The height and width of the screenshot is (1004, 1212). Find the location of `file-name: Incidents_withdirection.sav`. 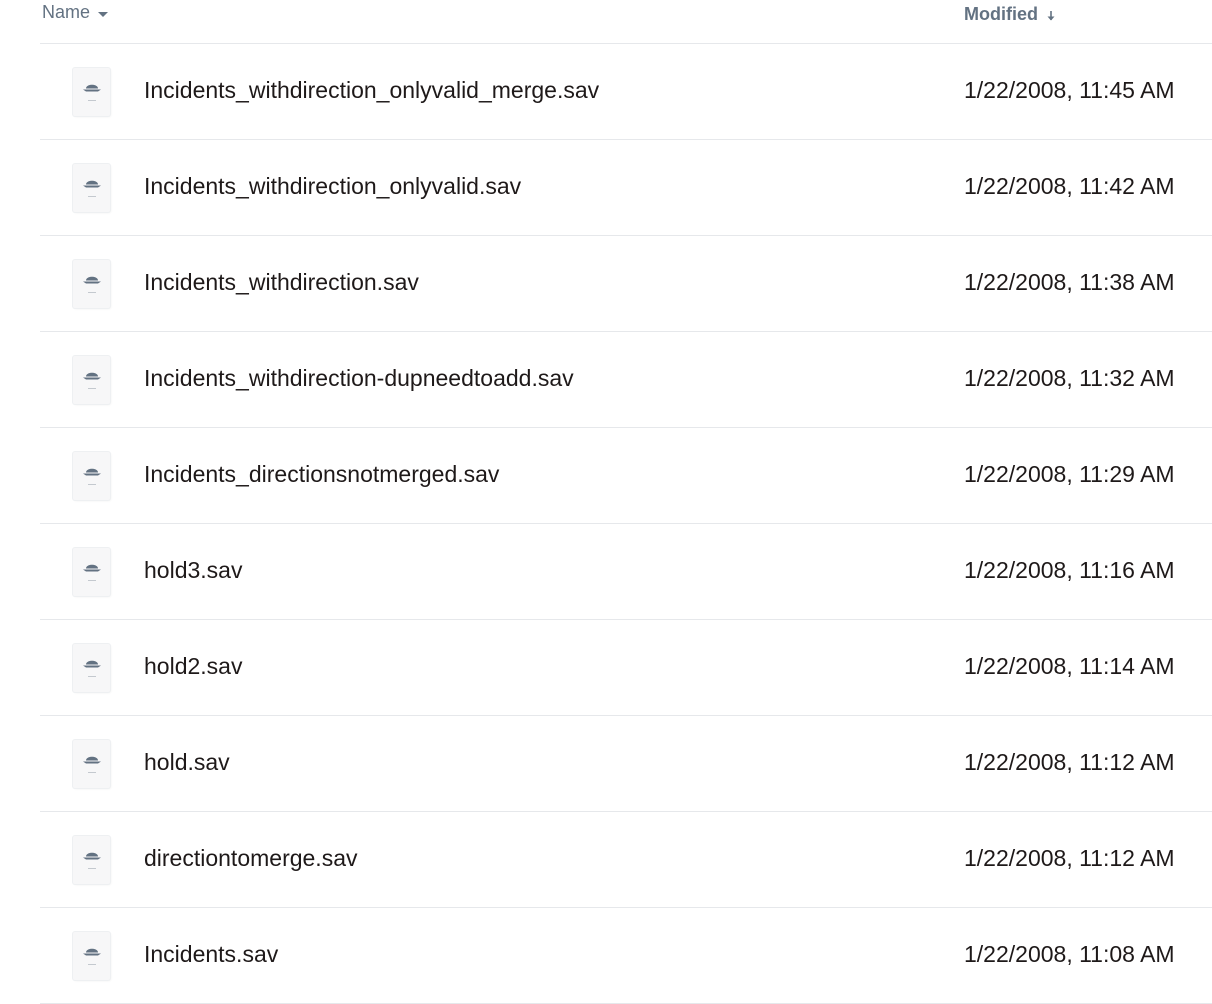

file-name: Incidents_withdirection.sav is located at coordinates (281, 282).